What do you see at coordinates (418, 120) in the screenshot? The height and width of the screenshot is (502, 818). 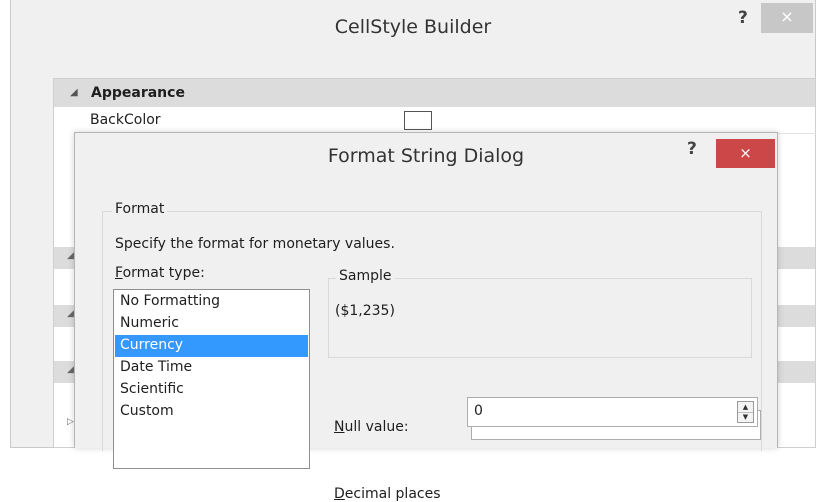 I see `color-swatch` at bounding box center [418, 120].